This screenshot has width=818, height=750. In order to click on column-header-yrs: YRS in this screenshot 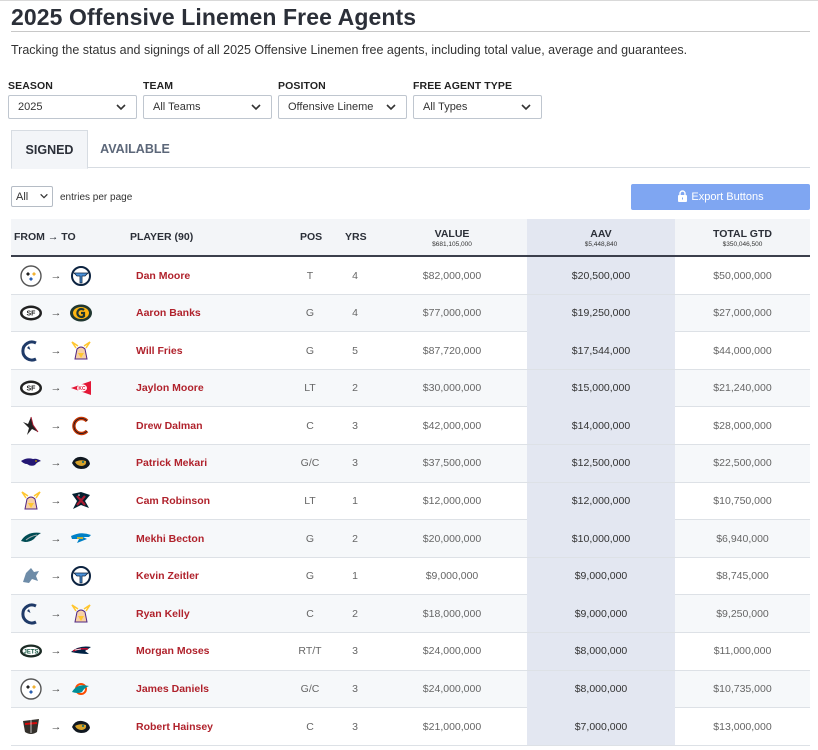, I will do `click(356, 237)`.